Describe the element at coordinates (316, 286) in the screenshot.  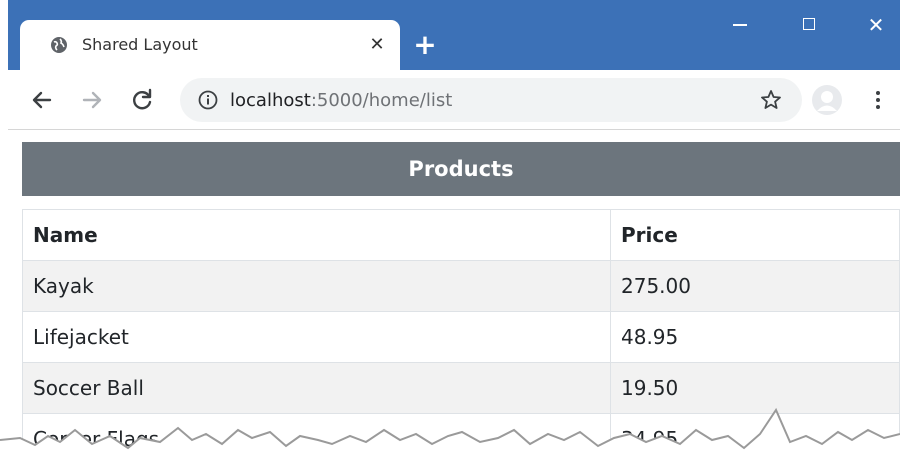
I see `product-name: Kayak` at that location.